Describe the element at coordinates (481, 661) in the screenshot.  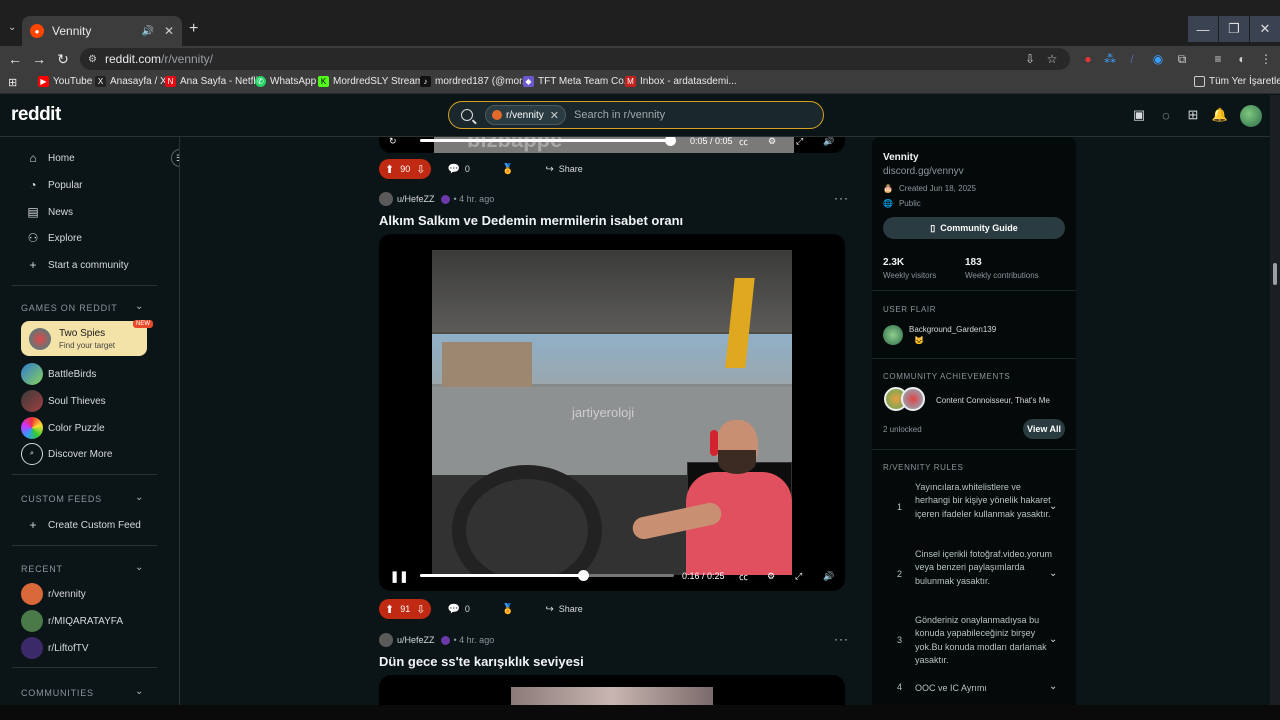
I see `post-title: Dün gece ss'te karışıklık seviyesi` at that location.